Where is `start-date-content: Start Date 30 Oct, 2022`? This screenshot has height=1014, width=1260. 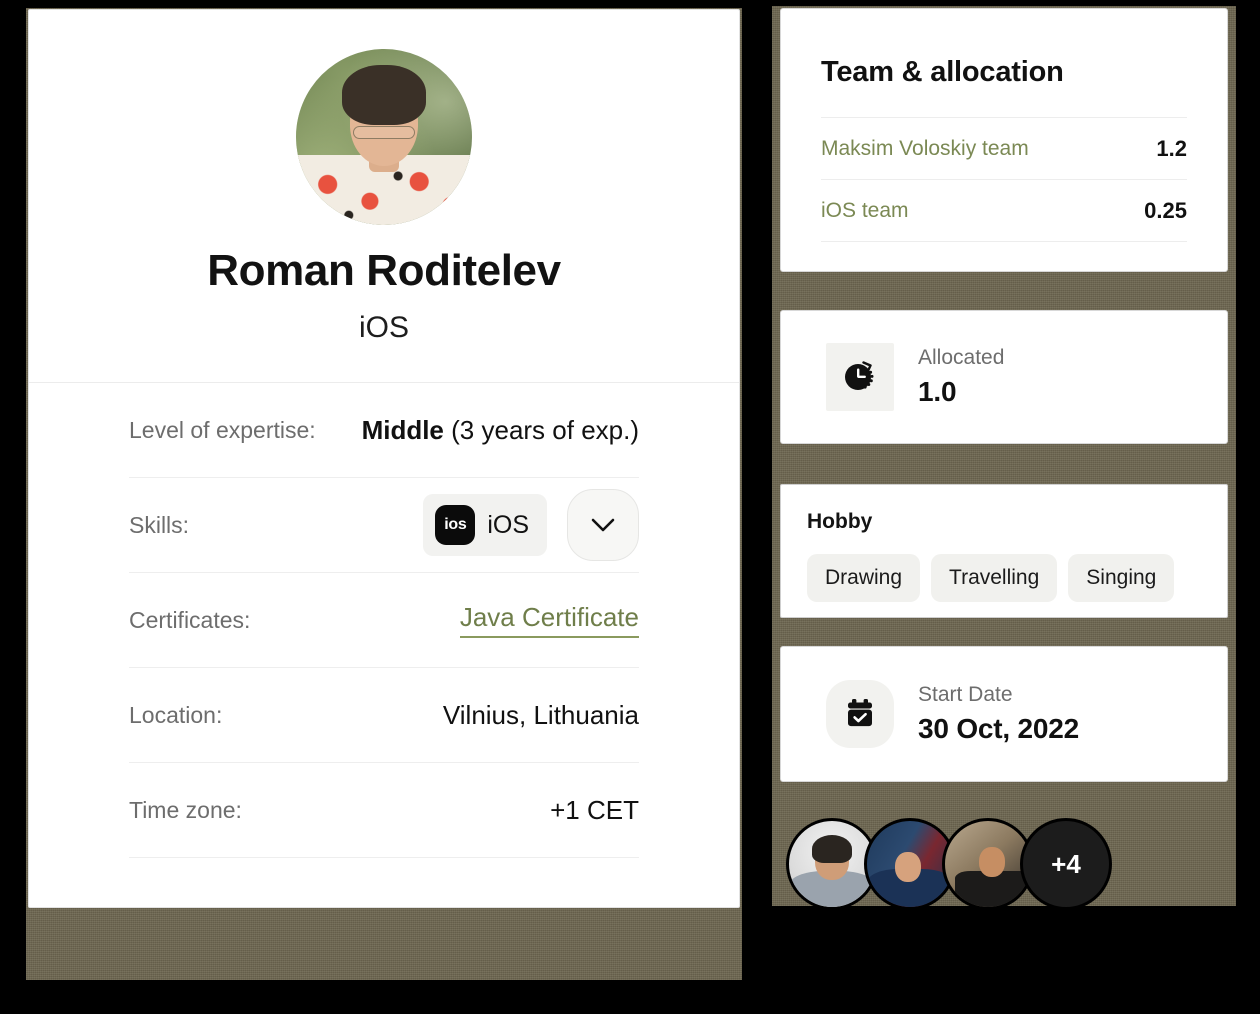
start-date-content: Start Date 30 Oct, 2022 is located at coordinates (1004, 714).